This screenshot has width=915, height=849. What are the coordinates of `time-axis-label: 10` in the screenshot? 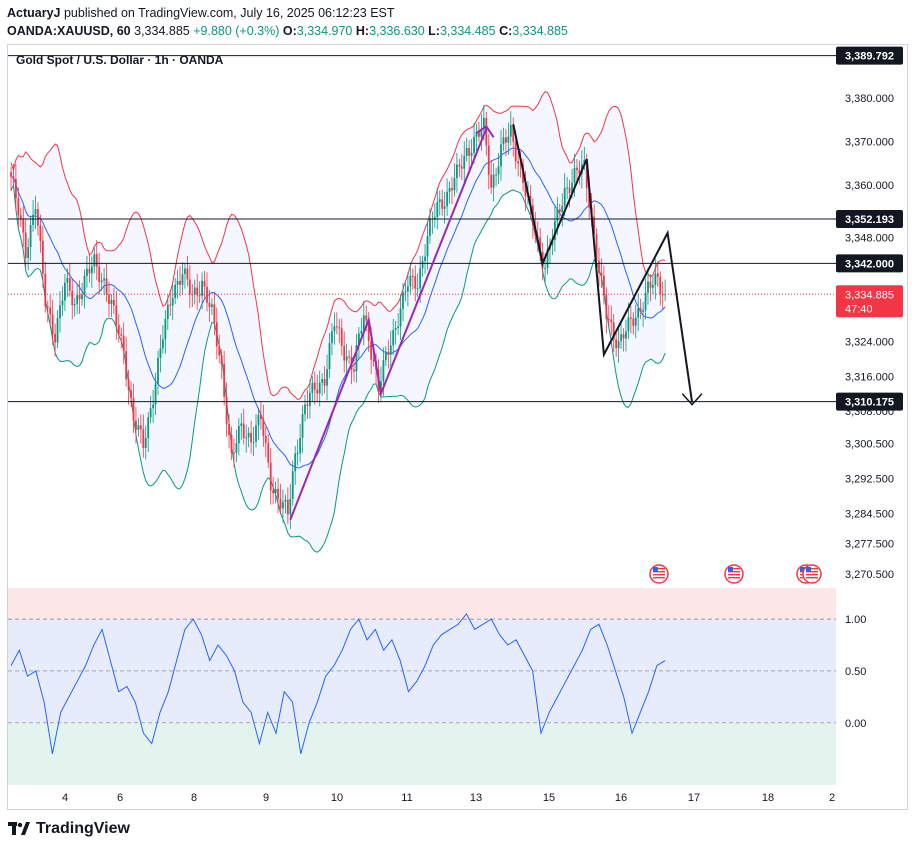 It's located at (337, 798).